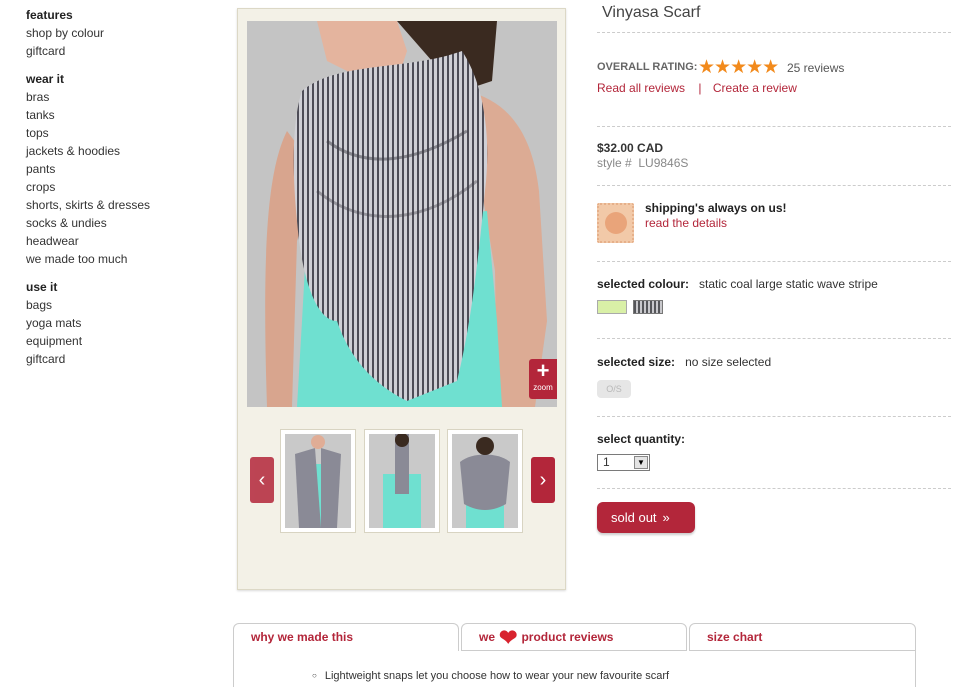 The width and height of the screenshot is (967, 687). What do you see at coordinates (634, 517) in the screenshot?
I see `sold-out-label: sold out` at bounding box center [634, 517].